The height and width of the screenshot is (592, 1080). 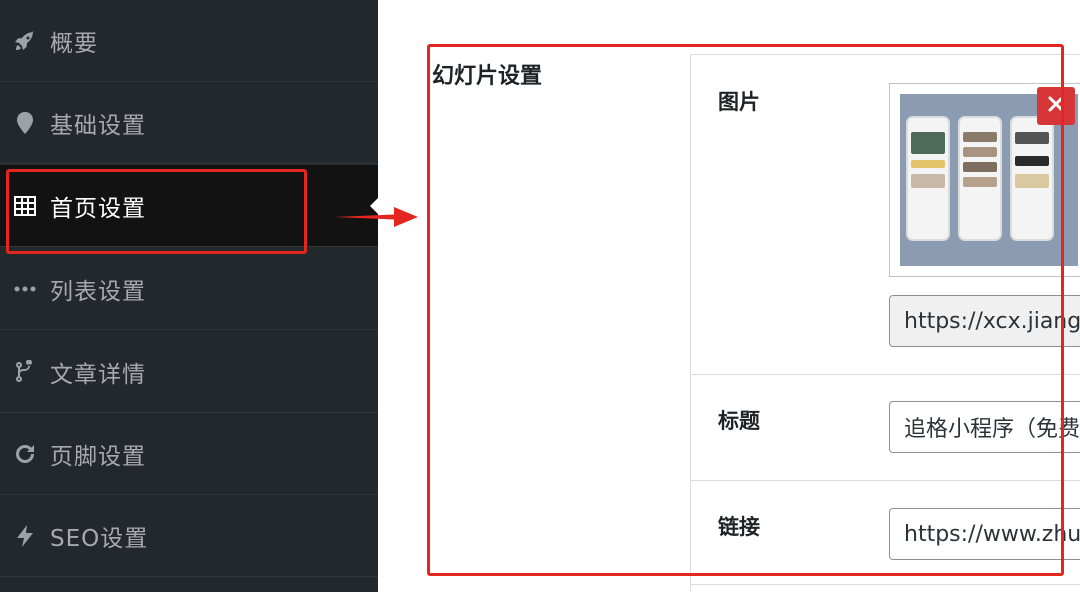 What do you see at coordinates (99, 538) in the screenshot?
I see `sidebar-item-label: SEO设置` at bounding box center [99, 538].